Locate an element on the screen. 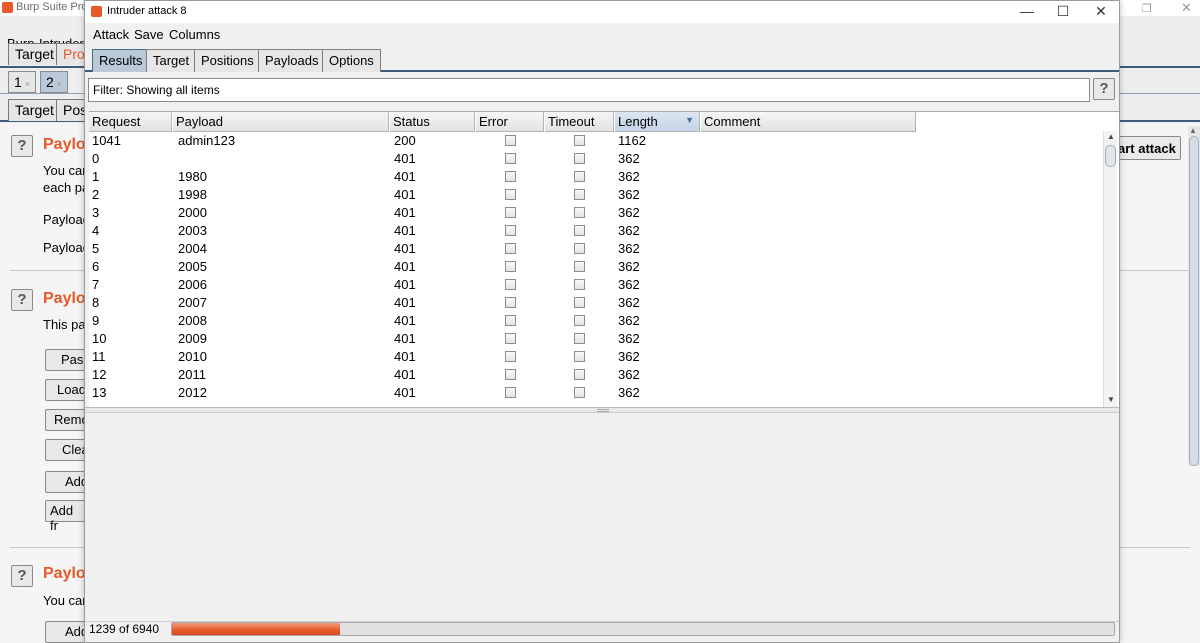 The image size is (1200, 643). subtab-target: Target is located at coordinates (34, 110).